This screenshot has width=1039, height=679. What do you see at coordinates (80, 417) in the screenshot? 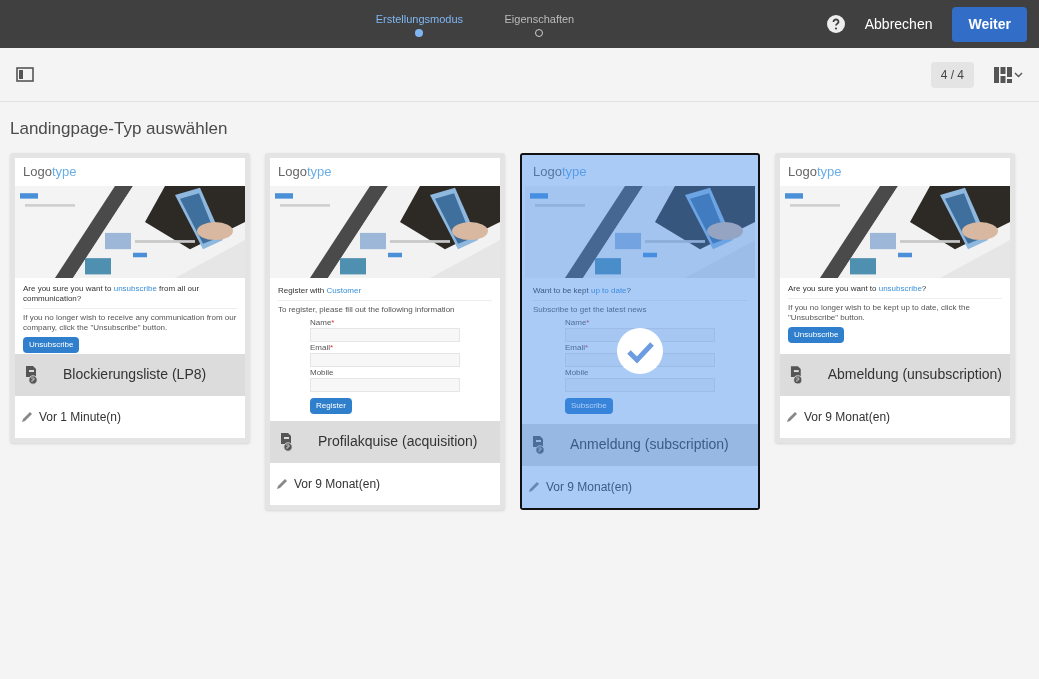
I see `modified-time: Vor 1 Minute(n)` at bounding box center [80, 417].